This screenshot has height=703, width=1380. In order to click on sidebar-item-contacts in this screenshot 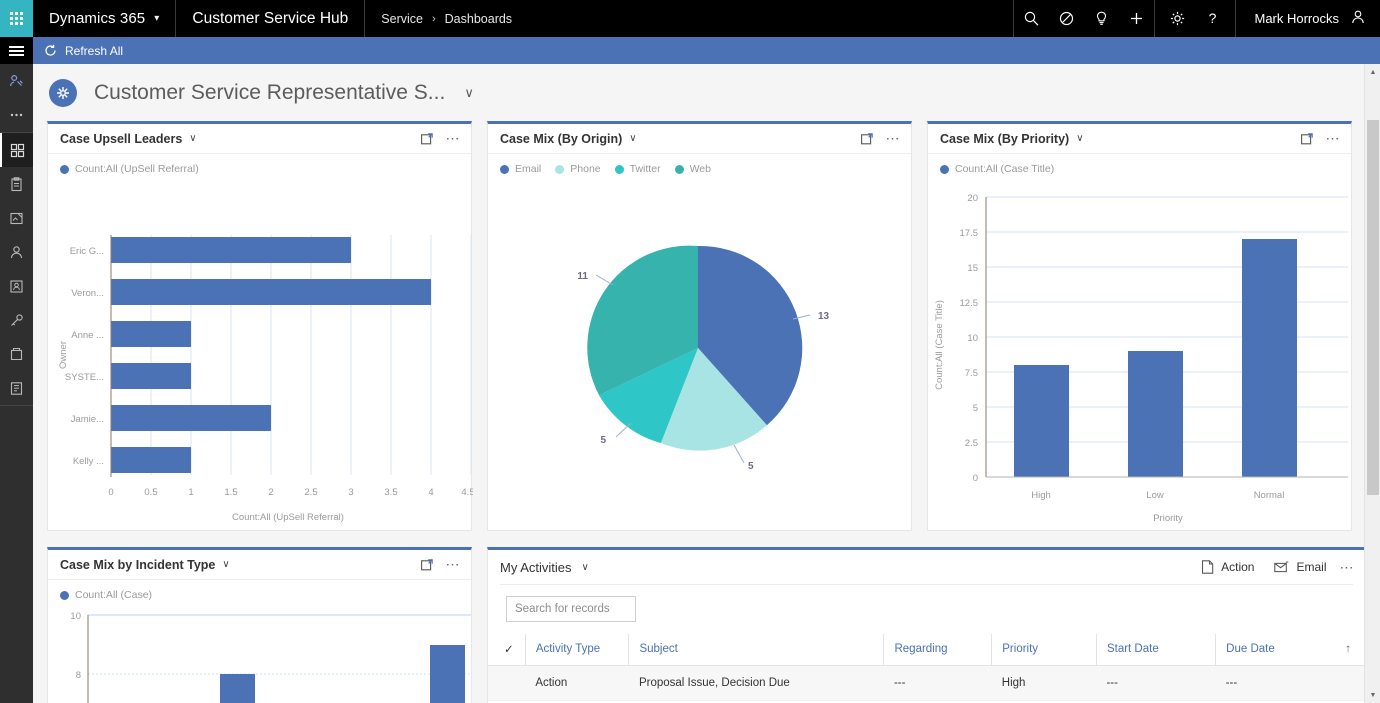, I will do `click(16, 286)`.